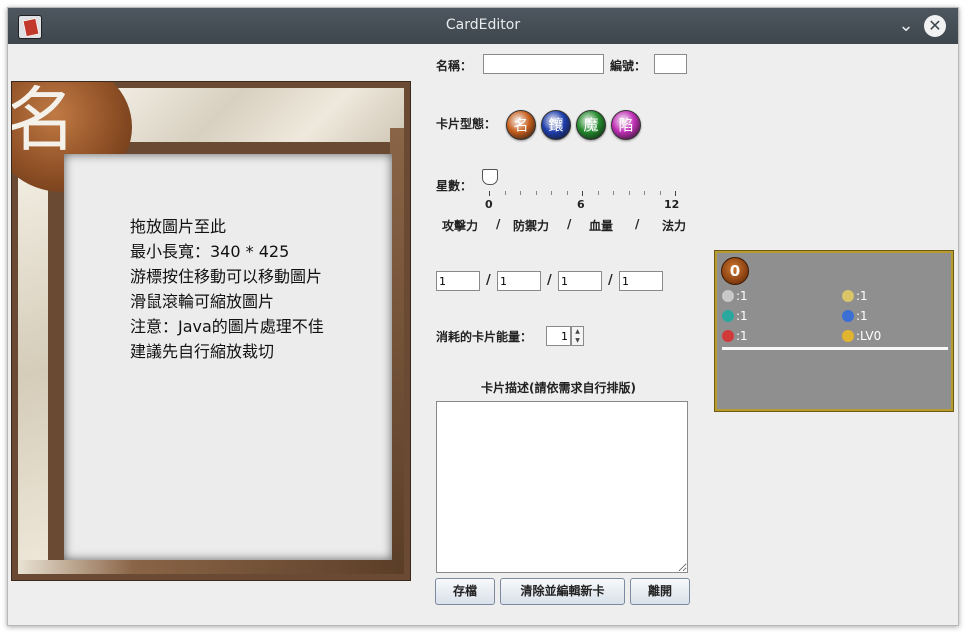 The width and height of the screenshot is (970, 636). What do you see at coordinates (484, 337) in the screenshot?
I see `energy-label: 消耗的卡片能量：` at bounding box center [484, 337].